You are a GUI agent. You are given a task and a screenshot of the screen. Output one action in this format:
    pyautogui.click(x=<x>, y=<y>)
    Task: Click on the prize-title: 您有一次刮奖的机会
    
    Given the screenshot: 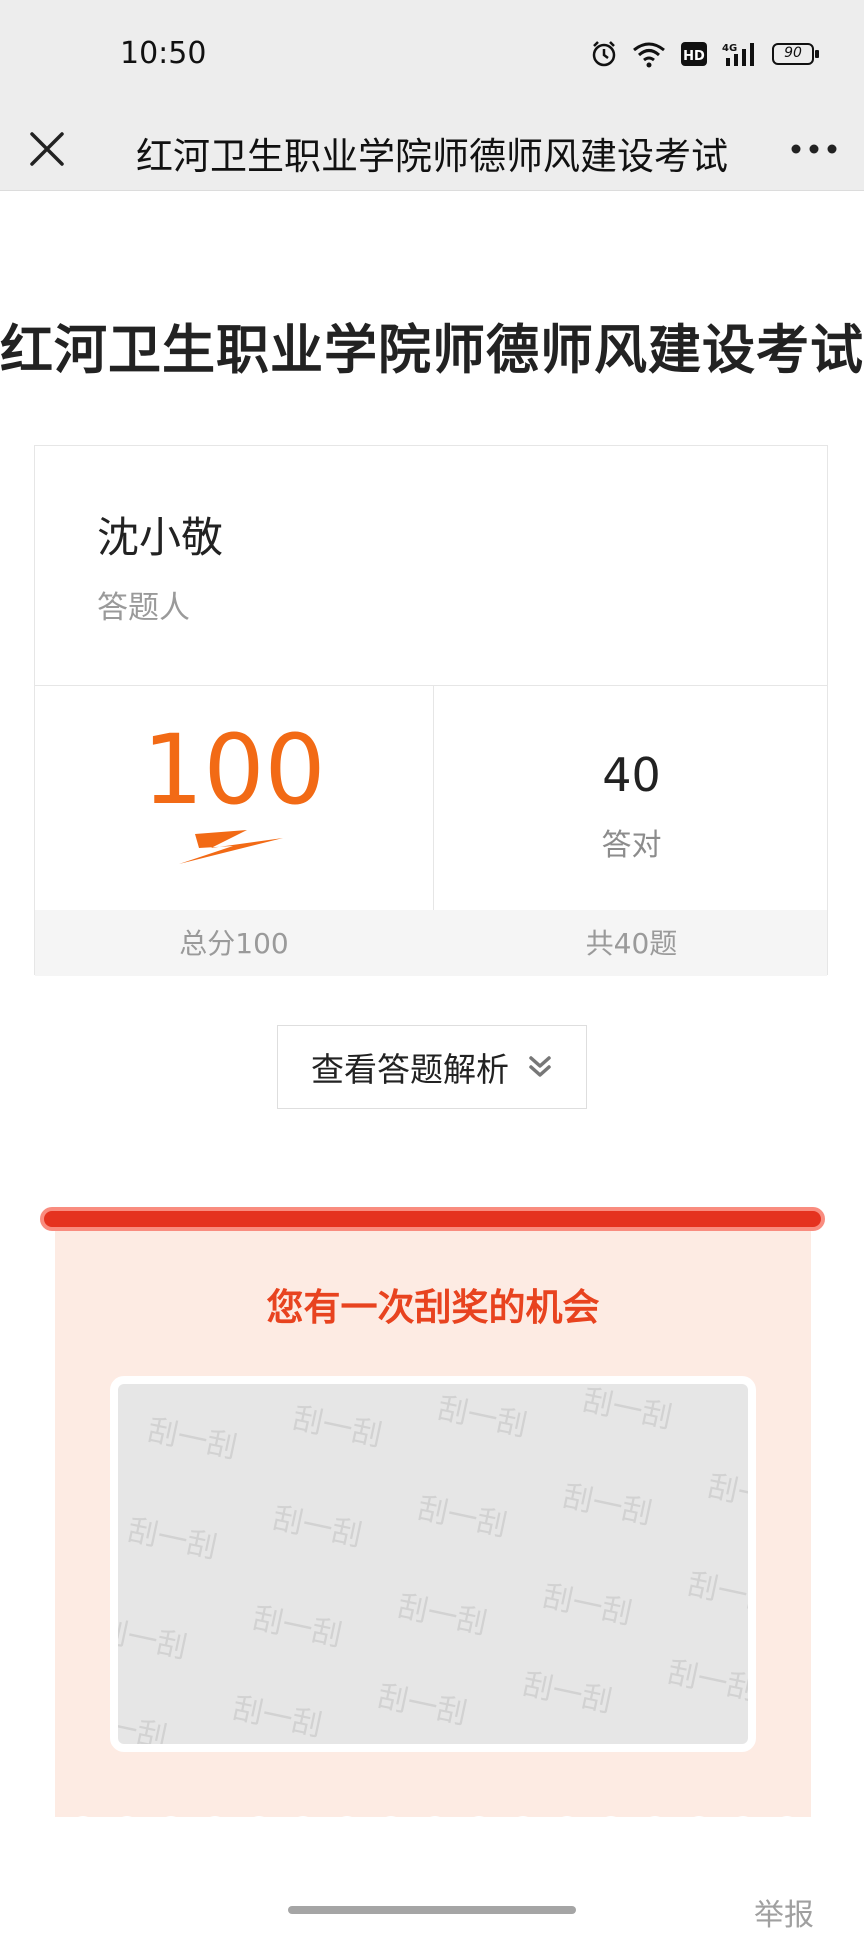 What is the action you would take?
    pyautogui.click(x=433, y=1307)
    